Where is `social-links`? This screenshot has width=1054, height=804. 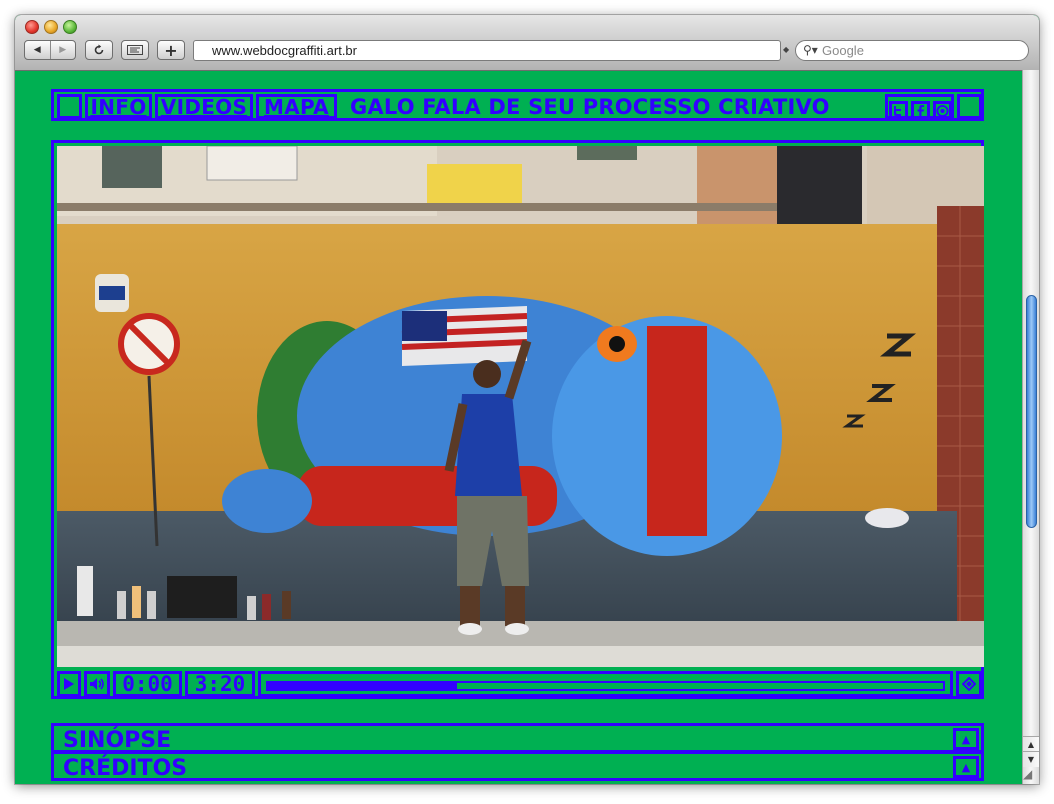
social-links is located at coordinates (919, 107).